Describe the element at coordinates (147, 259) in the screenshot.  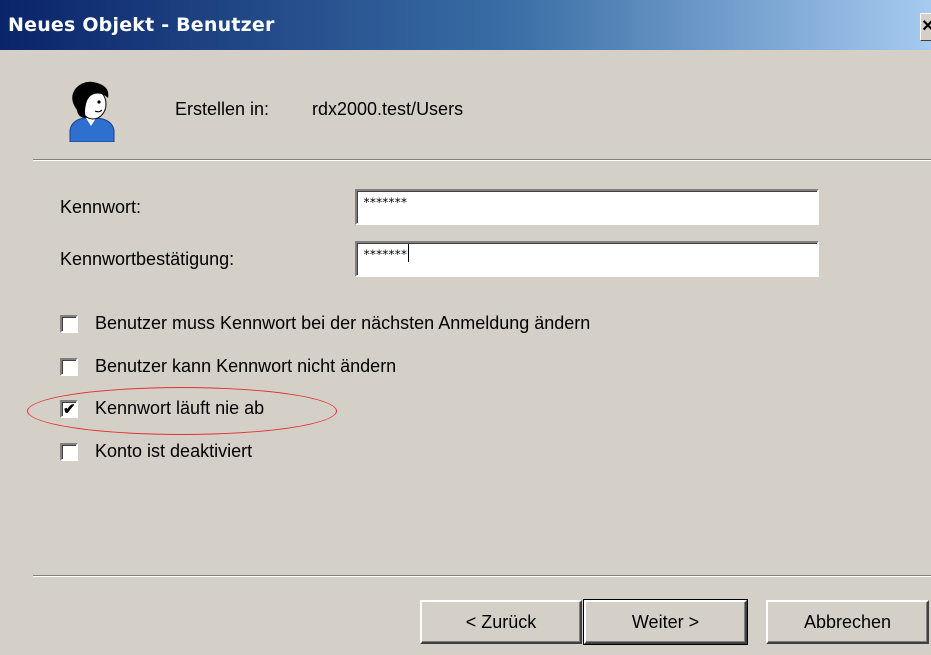
I see `confirm-password-label: Kennwortbestätigung:` at that location.